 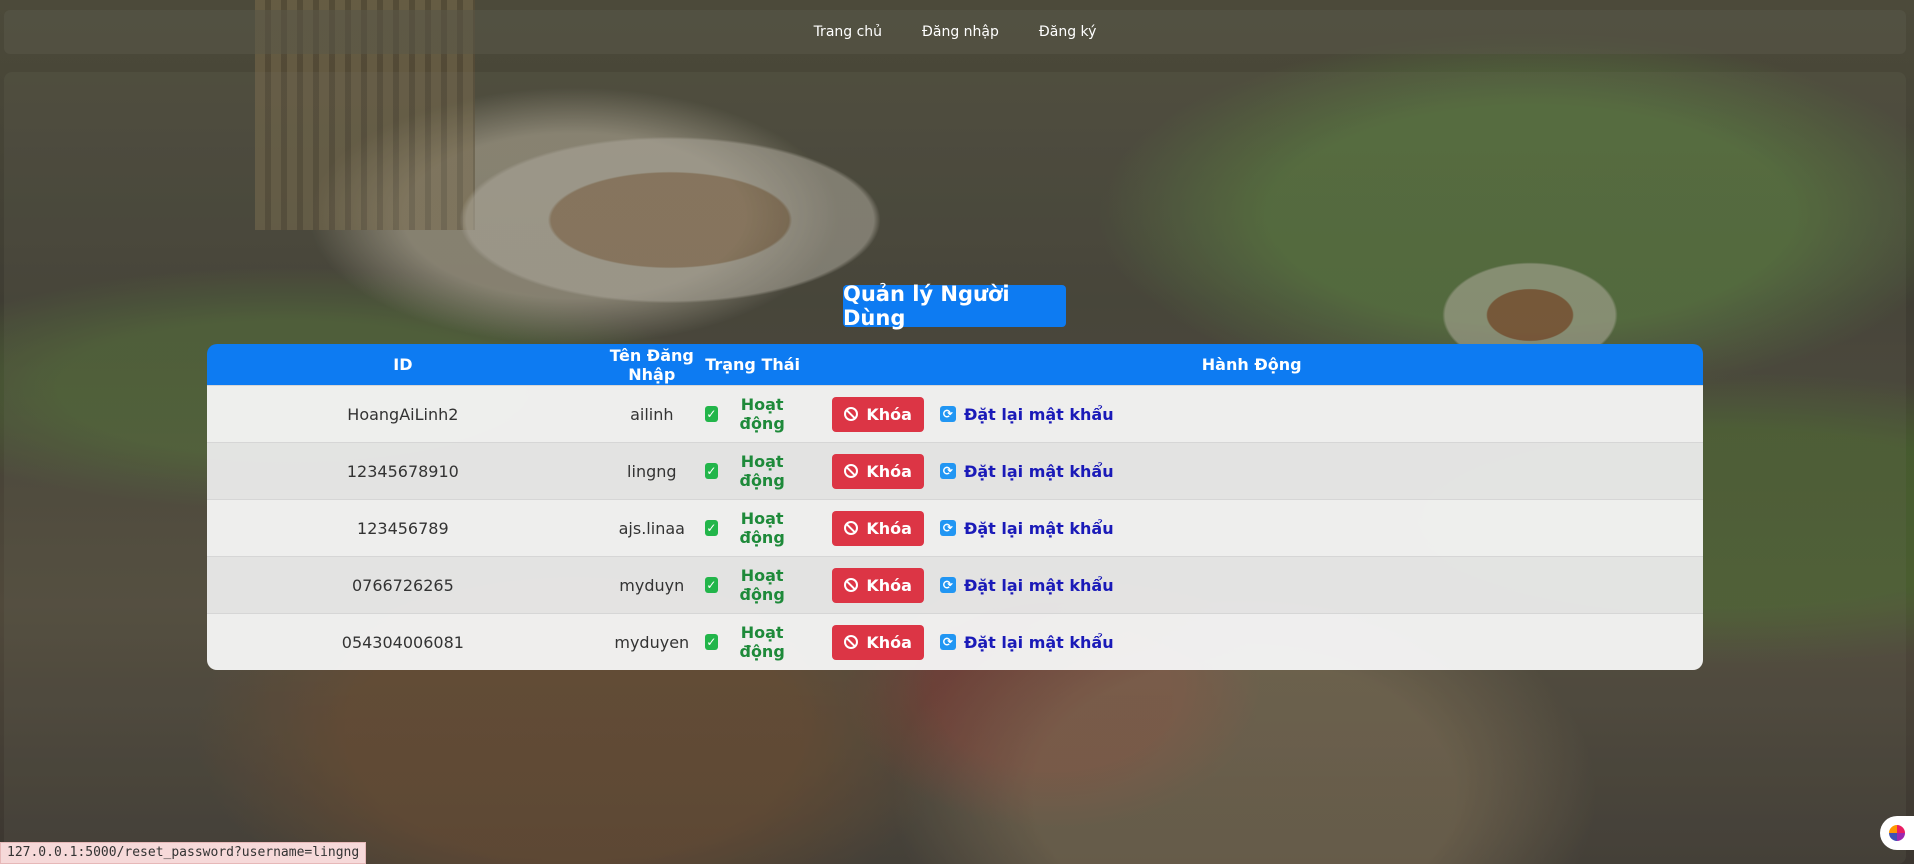 I want to click on cell-username: ailinh, so click(x=651, y=413).